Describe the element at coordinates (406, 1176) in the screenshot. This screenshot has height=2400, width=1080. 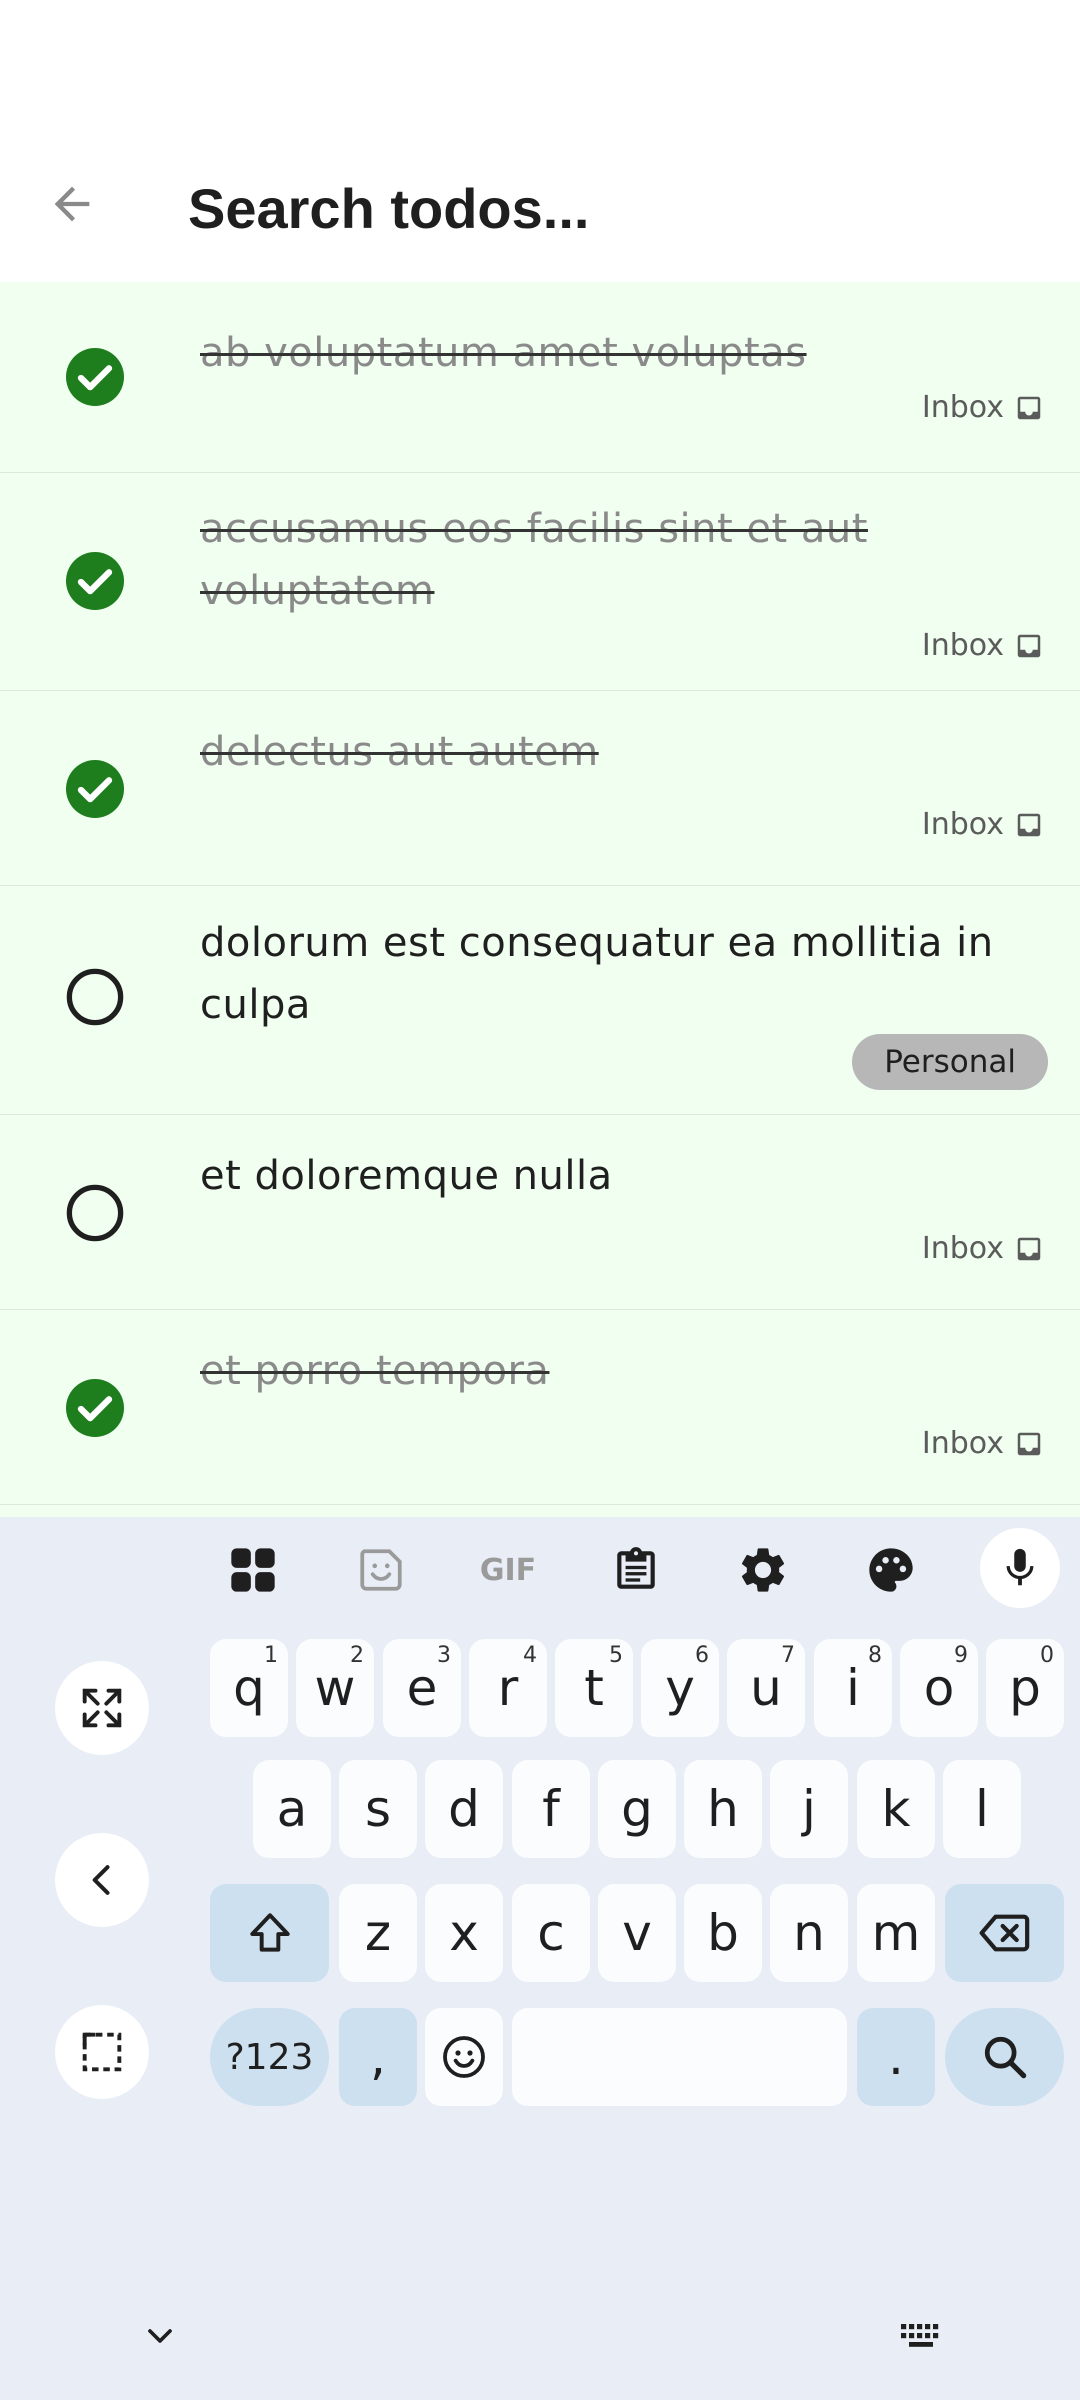
I see `todo-title: et doloremque nulla` at that location.